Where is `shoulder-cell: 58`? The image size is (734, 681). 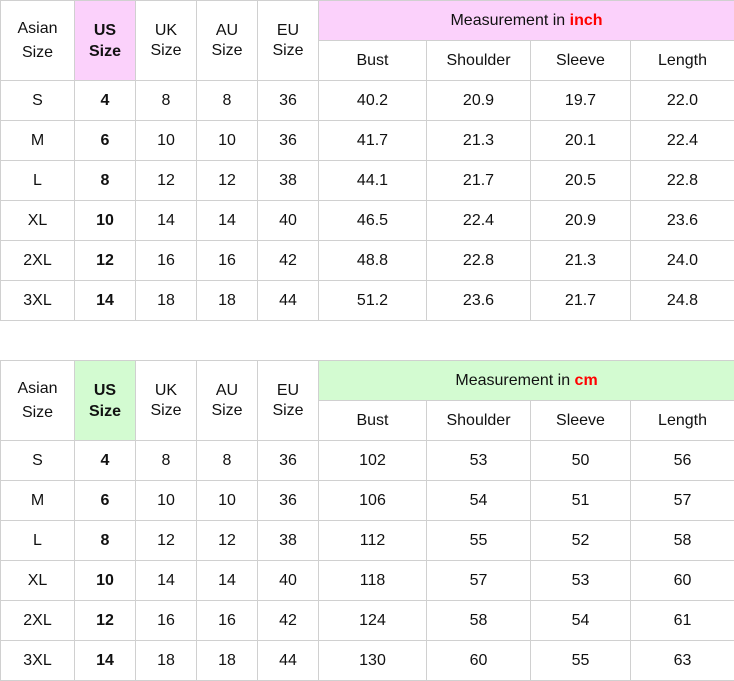 shoulder-cell: 58 is located at coordinates (478, 620).